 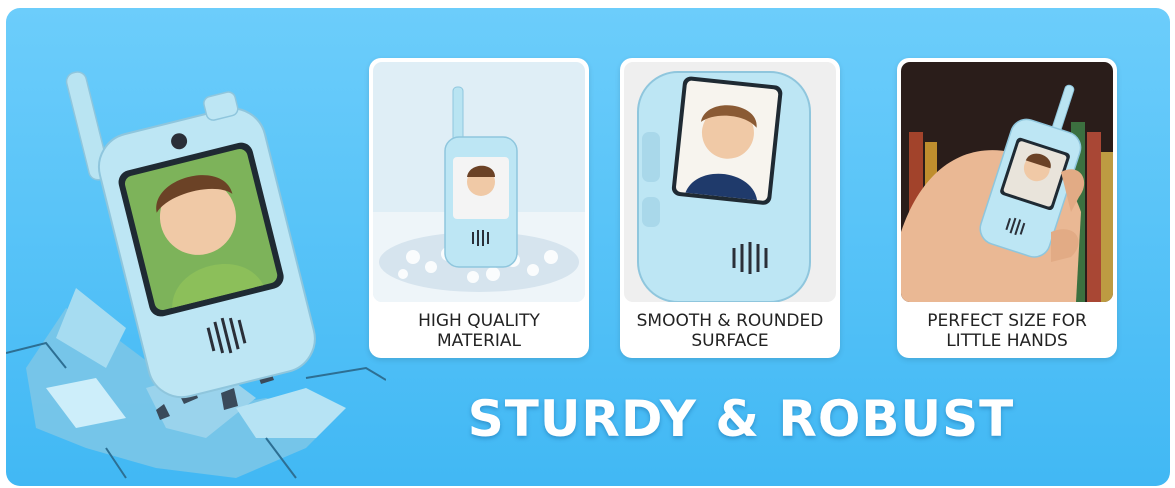 What do you see at coordinates (741, 419) in the screenshot?
I see `headline: STURDY & ROBUST` at bounding box center [741, 419].